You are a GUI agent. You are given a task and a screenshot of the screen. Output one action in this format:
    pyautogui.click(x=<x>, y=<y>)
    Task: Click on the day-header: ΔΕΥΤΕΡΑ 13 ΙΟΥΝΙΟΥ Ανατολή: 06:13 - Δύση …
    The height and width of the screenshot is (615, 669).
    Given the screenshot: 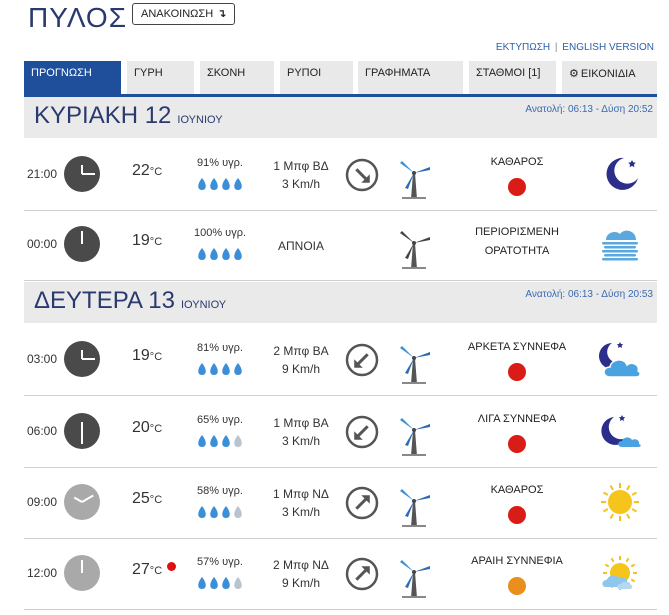 What is the action you would take?
    pyautogui.click(x=340, y=302)
    